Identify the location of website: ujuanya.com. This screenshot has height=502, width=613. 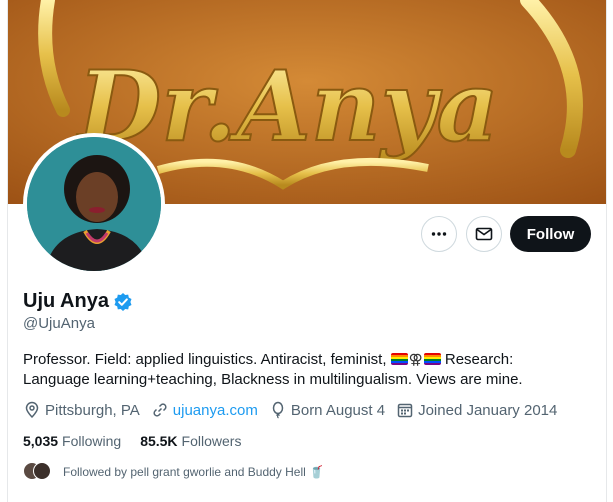
(204, 410).